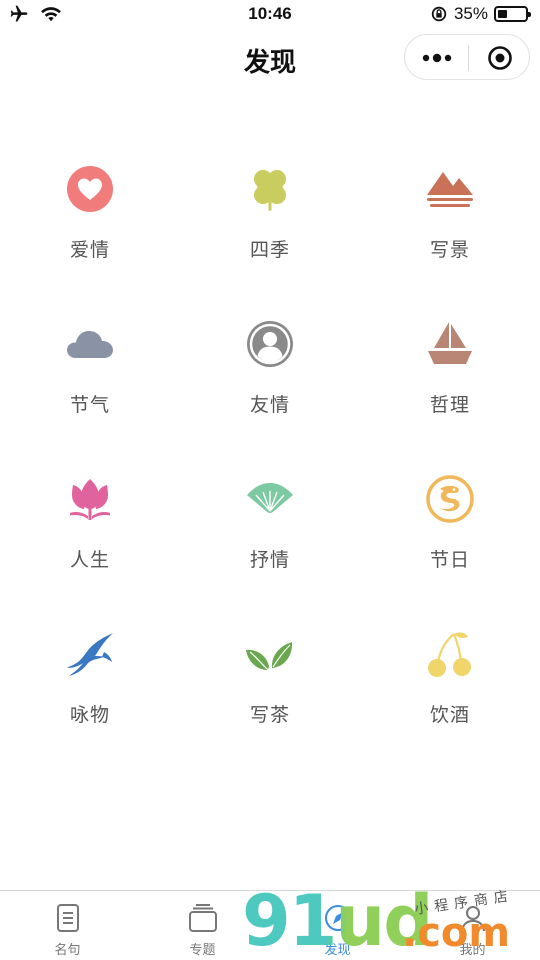 The height and width of the screenshot is (960, 540). What do you see at coordinates (90, 189) in the screenshot?
I see `heart-icon` at bounding box center [90, 189].